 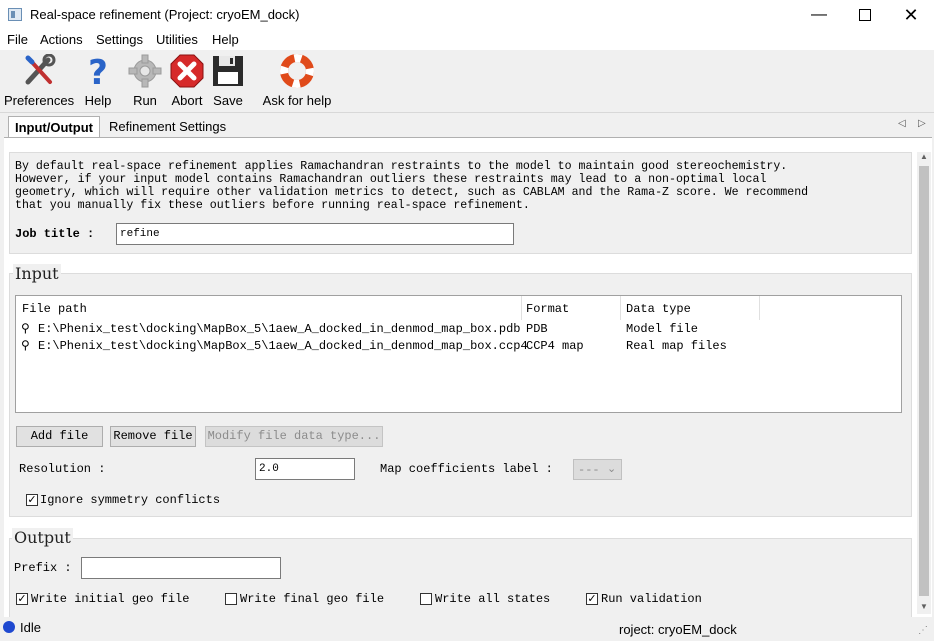 I want to click on data-type-cell: Real map files, so click(x=676, y=346).